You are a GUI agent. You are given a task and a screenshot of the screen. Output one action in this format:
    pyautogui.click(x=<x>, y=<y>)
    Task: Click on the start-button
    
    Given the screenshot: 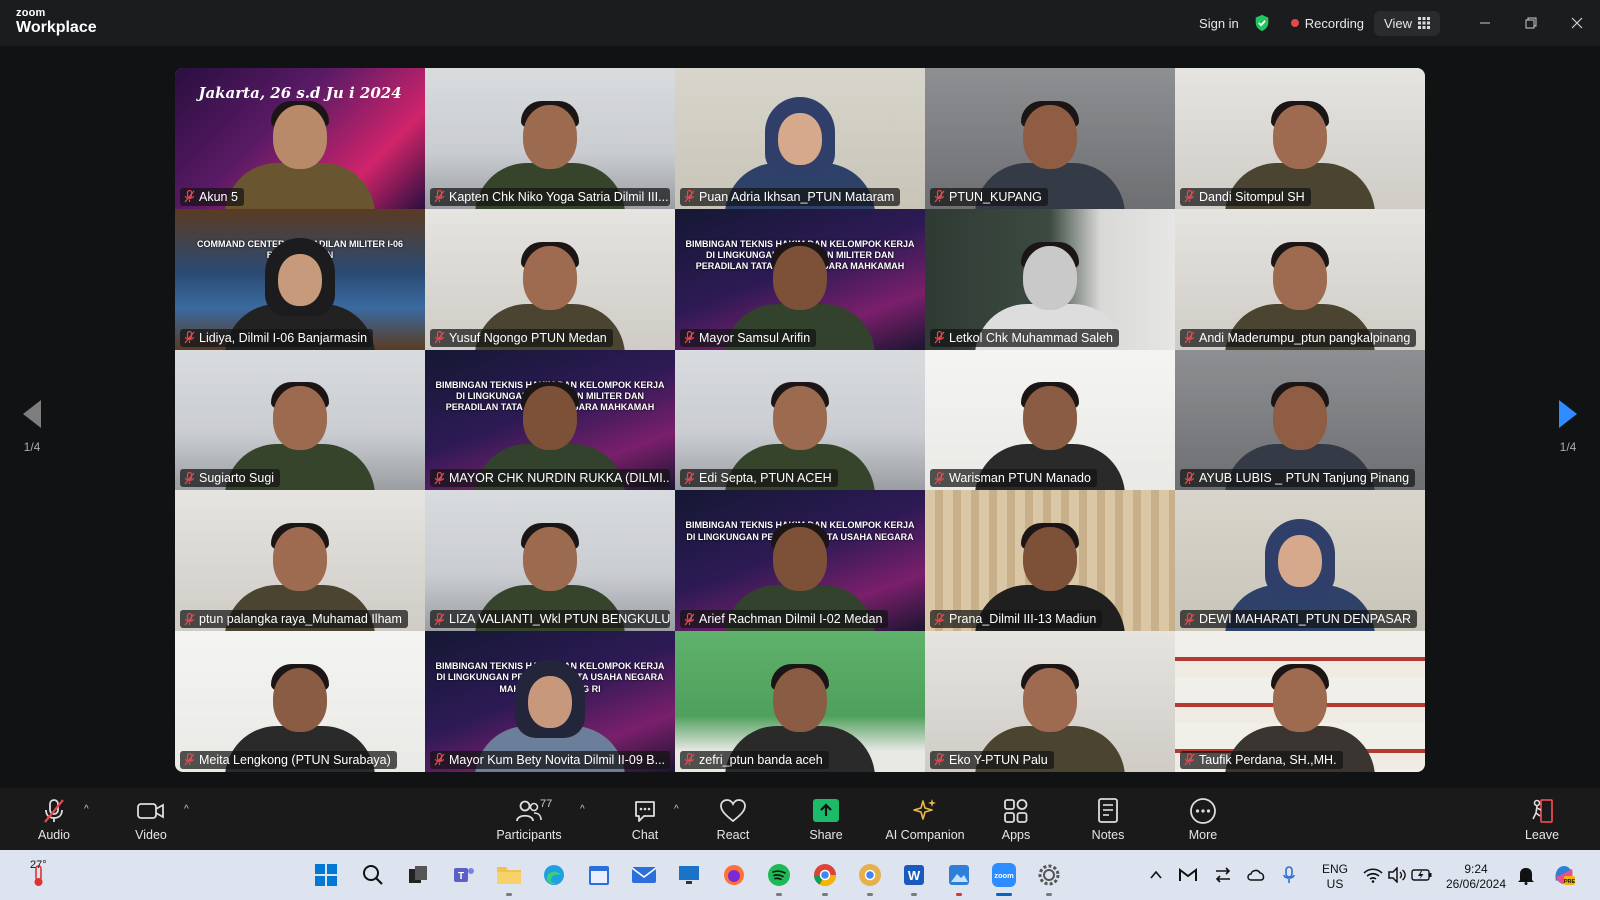 What is the action you would take?
    pyautogui.click(x=326, y=875)
    